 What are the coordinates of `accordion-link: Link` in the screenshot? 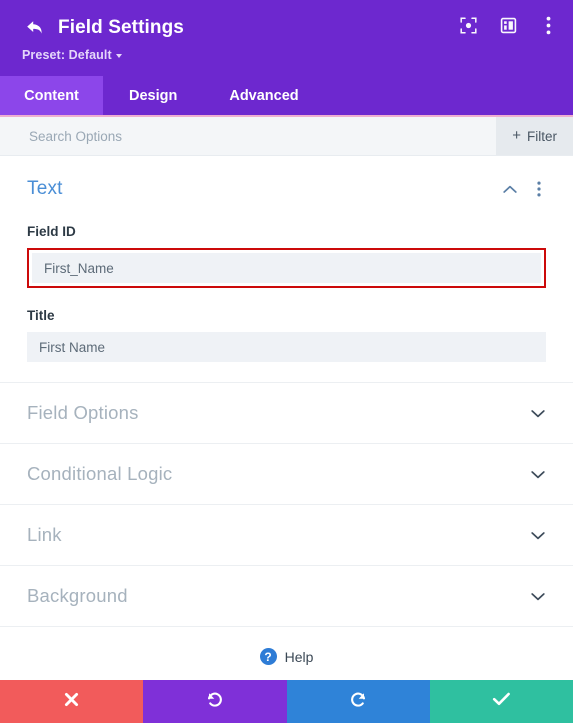 It's located at (286, 534).